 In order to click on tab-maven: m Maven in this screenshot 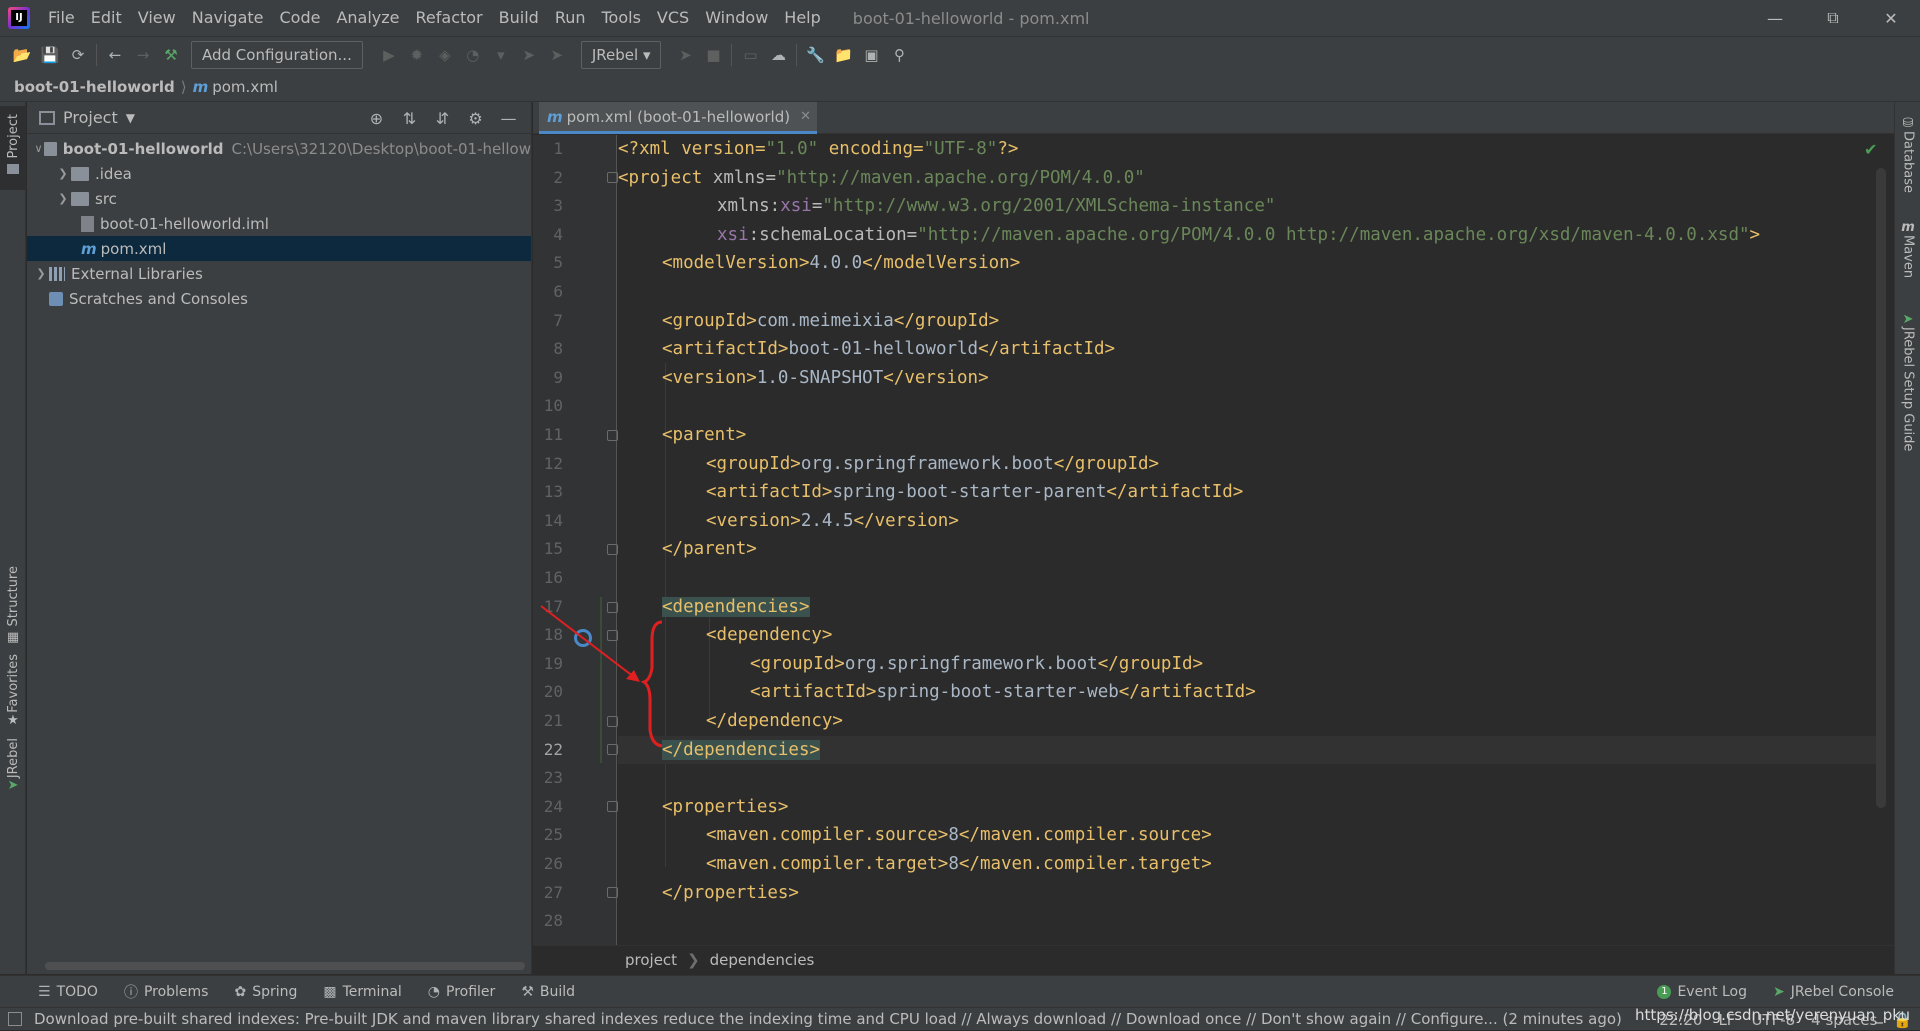, I will do `click(1907, 255)`.